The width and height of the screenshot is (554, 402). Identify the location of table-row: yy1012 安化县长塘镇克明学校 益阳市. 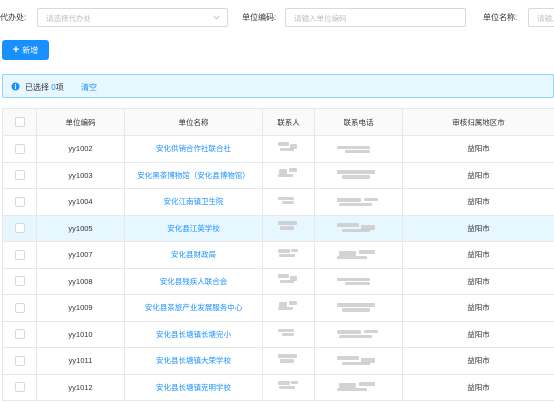
(278, 387).